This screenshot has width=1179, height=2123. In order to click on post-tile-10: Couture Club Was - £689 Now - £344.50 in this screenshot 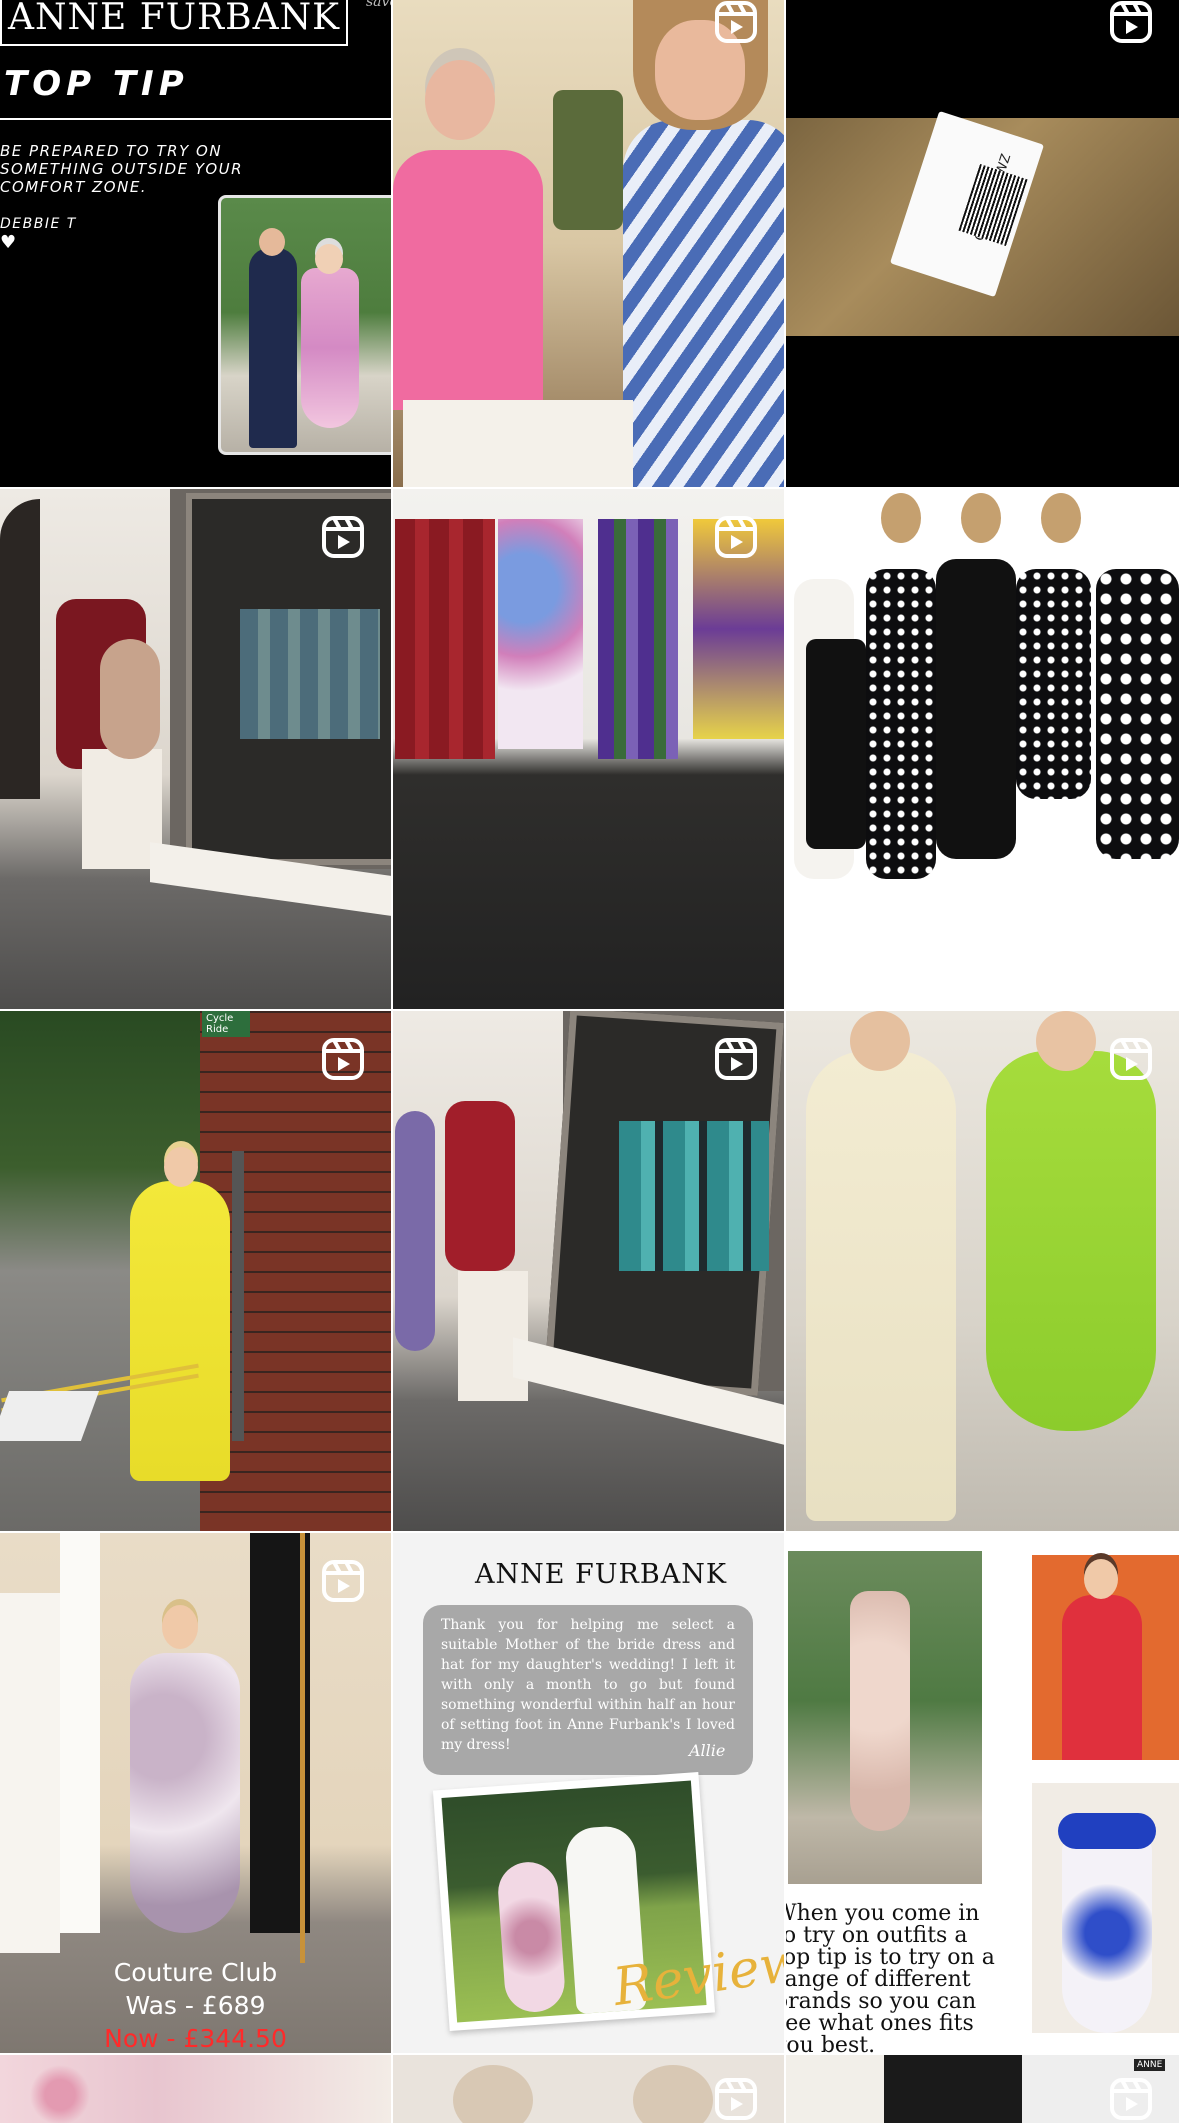, I will do `click(195, 1793)`.